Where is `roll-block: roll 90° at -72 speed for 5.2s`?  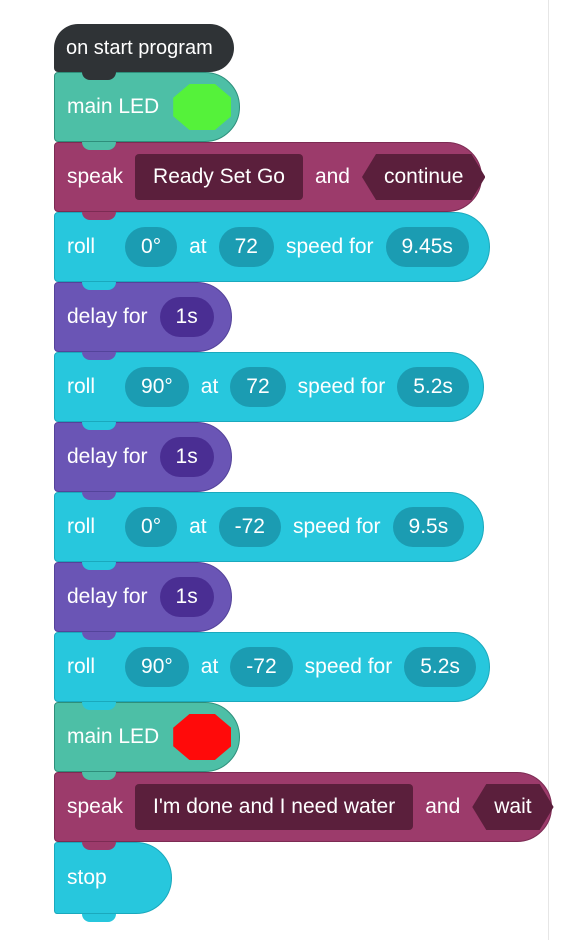 roll-block: roll 90° at -72 speed for 5.2s is located at coordinates (272, 667).